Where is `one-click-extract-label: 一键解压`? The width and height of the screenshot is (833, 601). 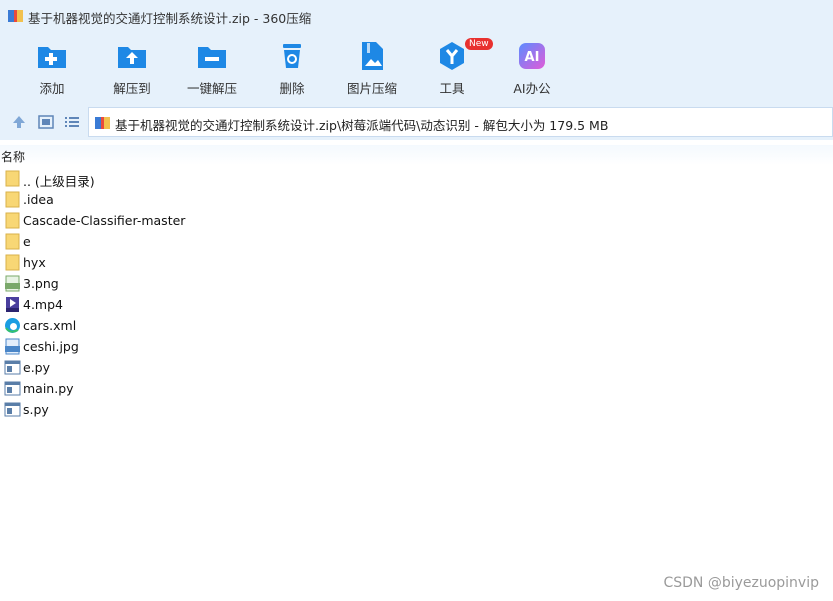
one-click-extract-label: 一键解压 is located at coordinates (211, 88).